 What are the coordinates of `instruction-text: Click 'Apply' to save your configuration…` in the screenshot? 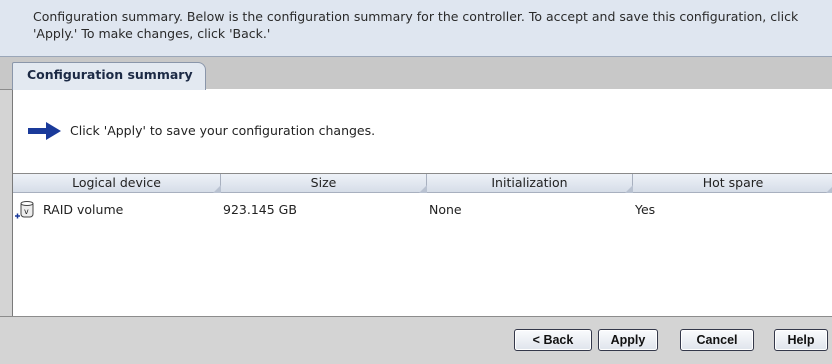 It's located at (223, 130).